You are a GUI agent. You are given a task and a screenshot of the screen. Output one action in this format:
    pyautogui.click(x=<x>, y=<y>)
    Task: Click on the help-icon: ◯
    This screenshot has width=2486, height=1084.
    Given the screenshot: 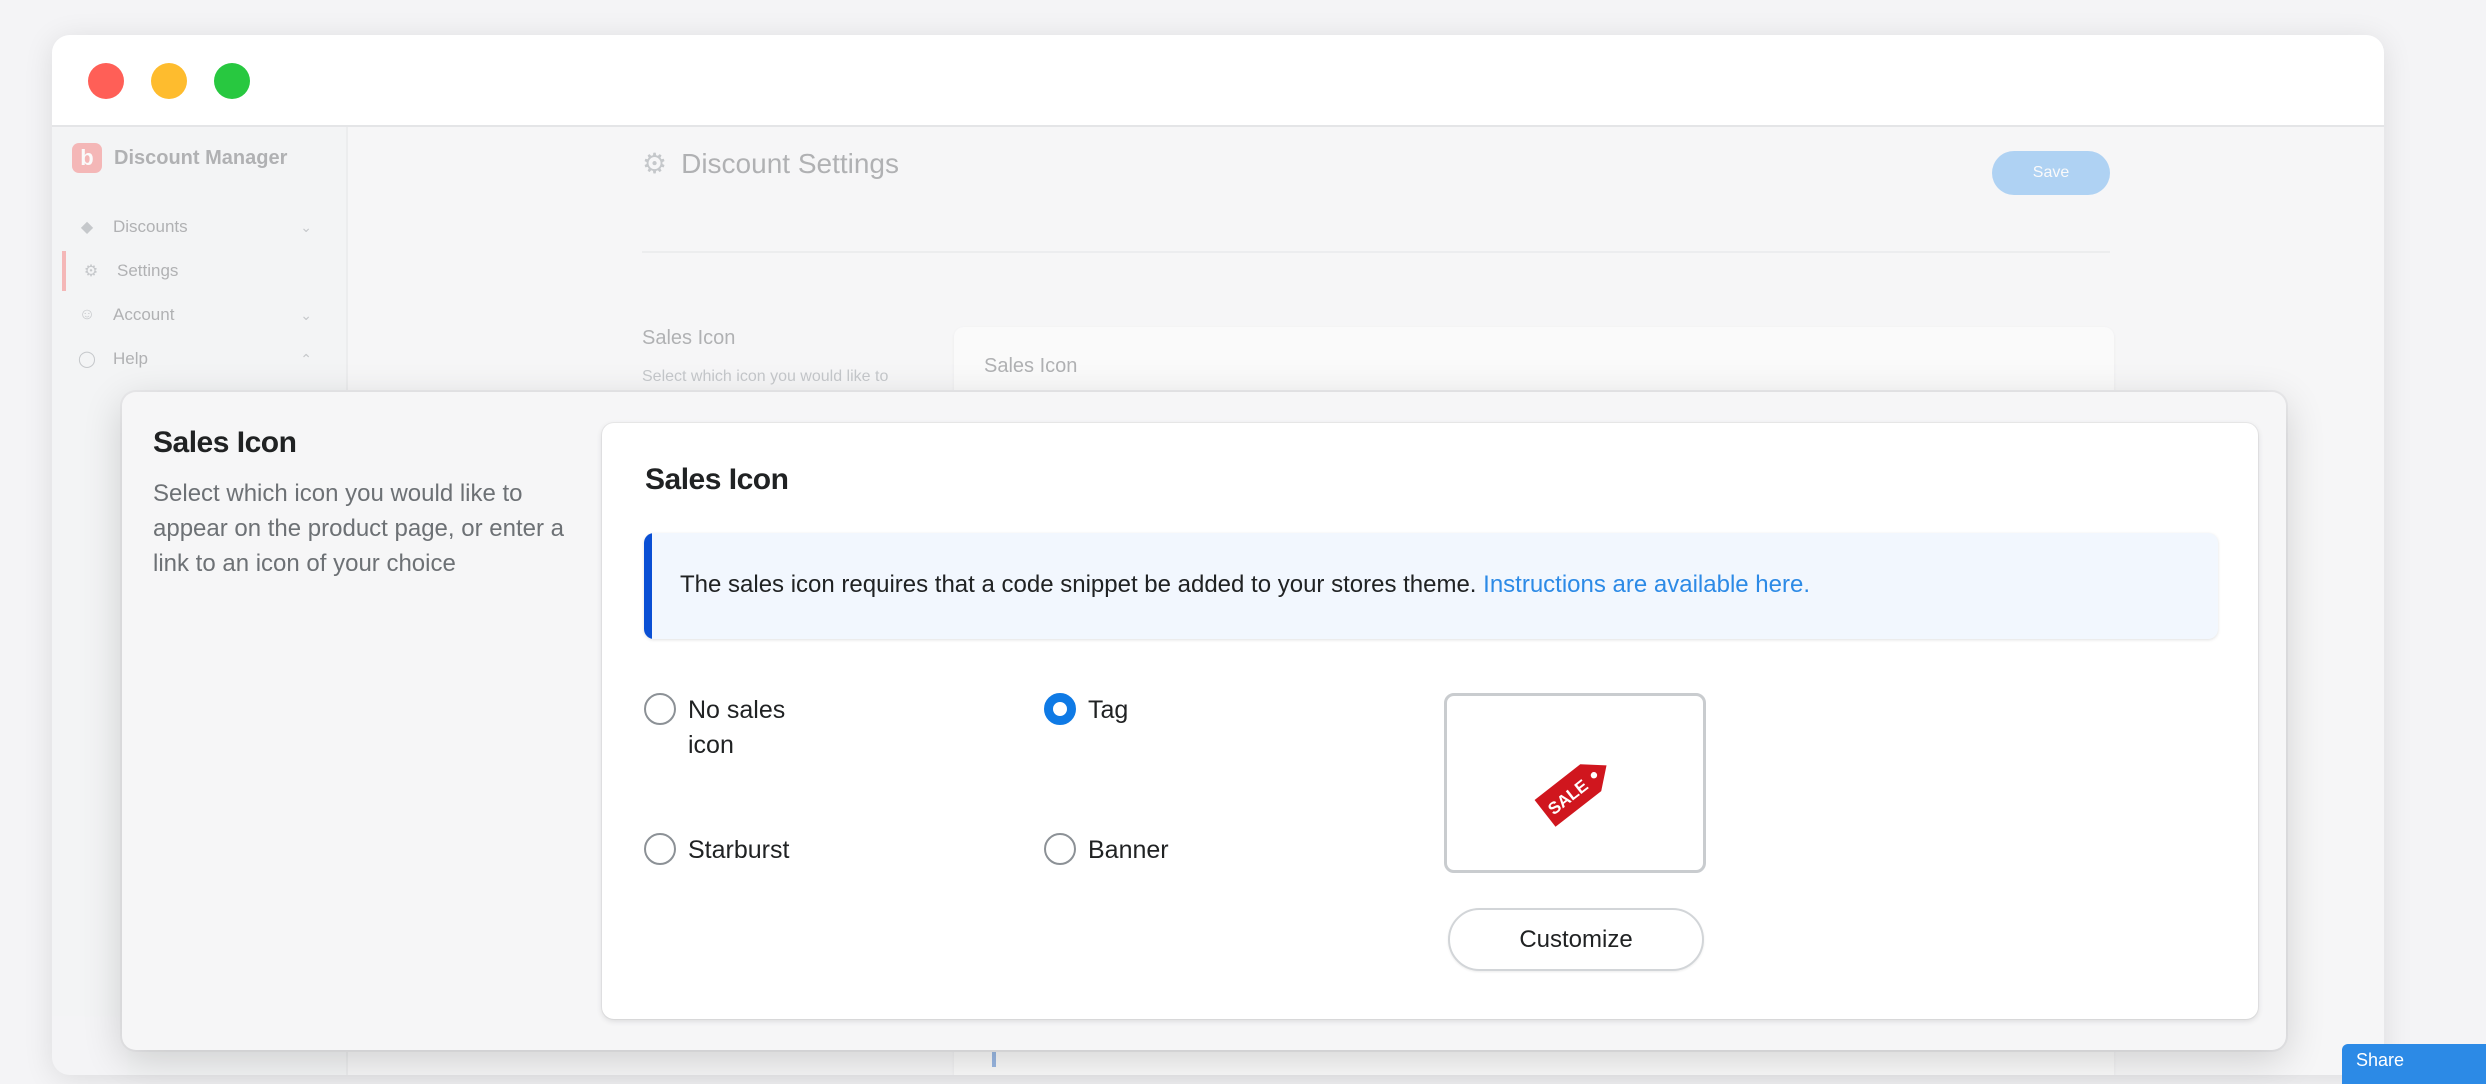 What is the action you would take?
    pyautogui.click(x=87, y=359)
    